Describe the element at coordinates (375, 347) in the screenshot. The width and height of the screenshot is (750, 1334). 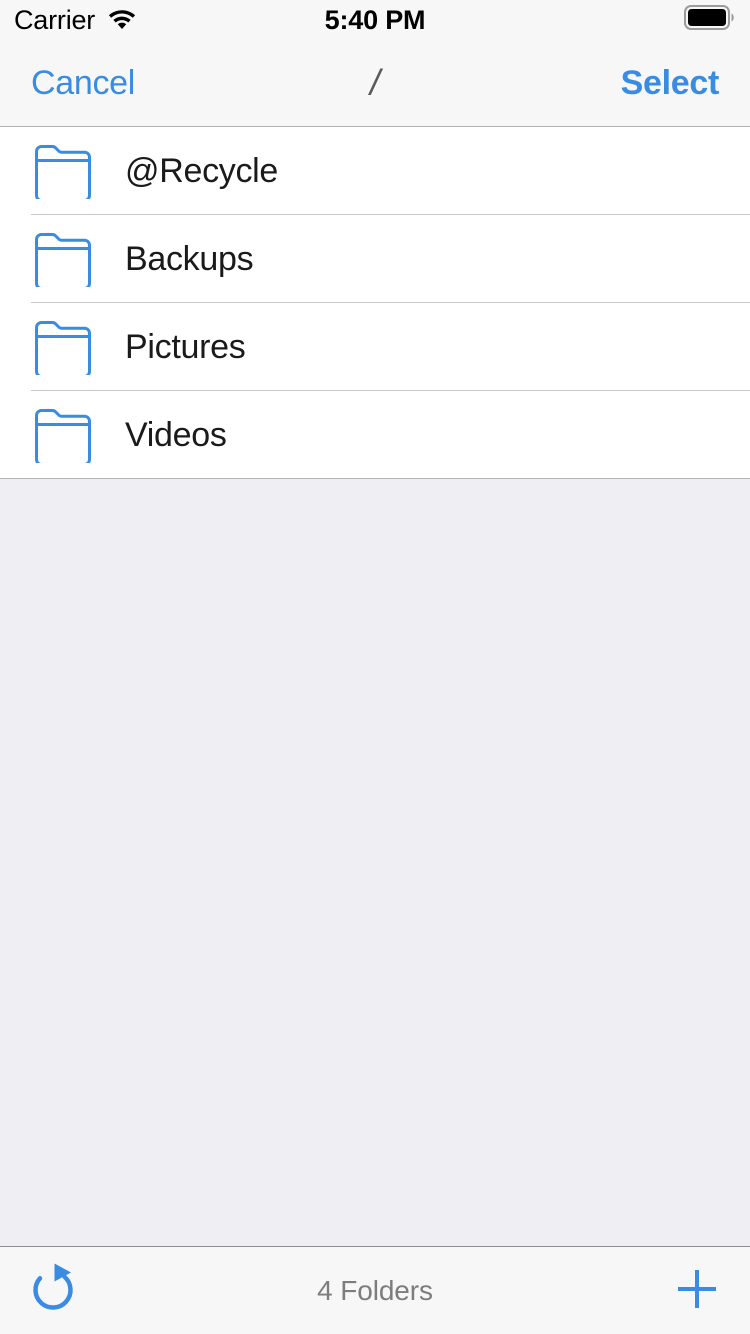
I see `table-row: Pictures` at that location.